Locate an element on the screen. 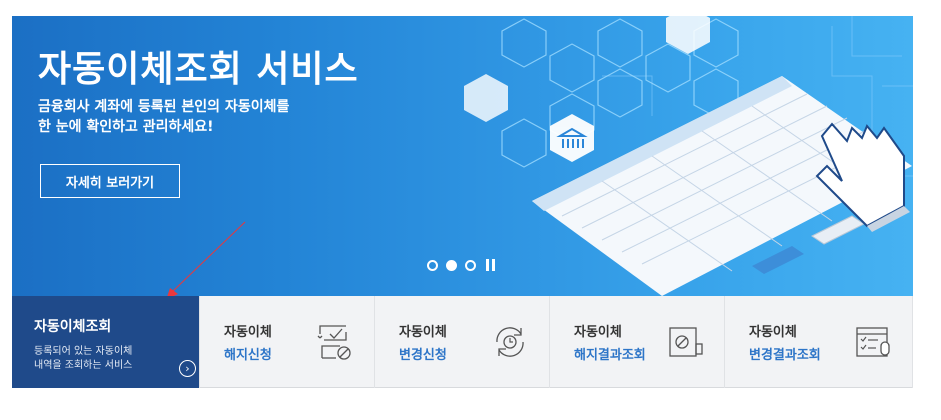 The height and width of the screenshot is (420, 941). slide-pager is located at coordinates (461, 265).